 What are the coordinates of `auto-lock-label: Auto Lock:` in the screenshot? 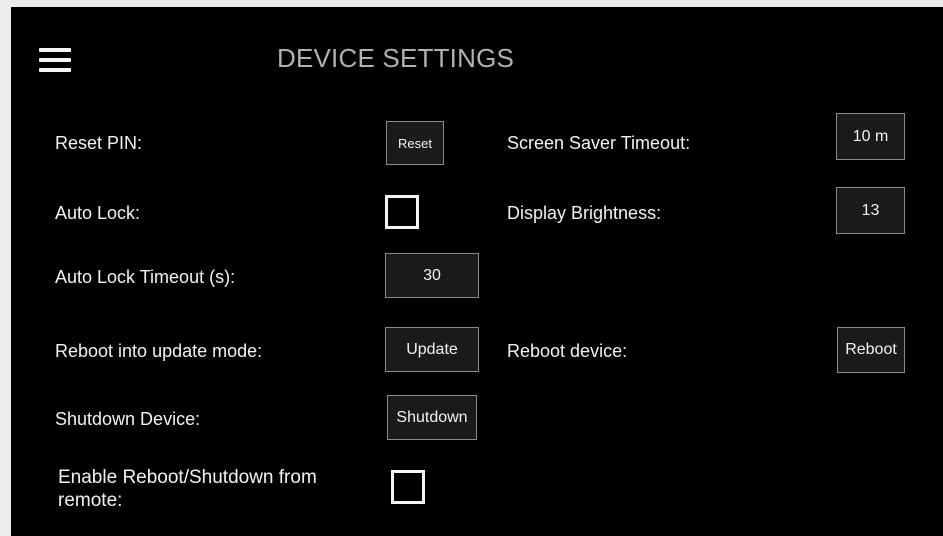 It's located at (98, 213).